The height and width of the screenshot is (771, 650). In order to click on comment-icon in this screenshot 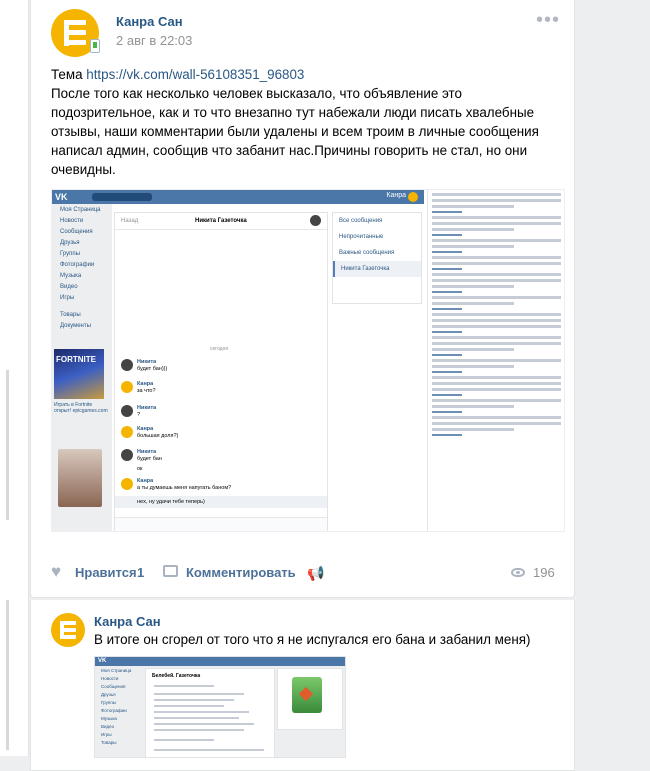, I will do `click(170, 571)`.